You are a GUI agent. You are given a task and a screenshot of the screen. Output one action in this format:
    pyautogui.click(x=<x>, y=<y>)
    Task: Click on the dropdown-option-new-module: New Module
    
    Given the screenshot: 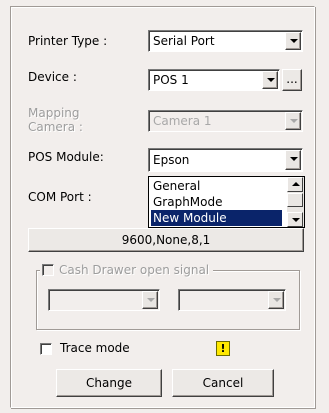 What is the action you would take?
    pyautogui.click(x=216, y=218)
    